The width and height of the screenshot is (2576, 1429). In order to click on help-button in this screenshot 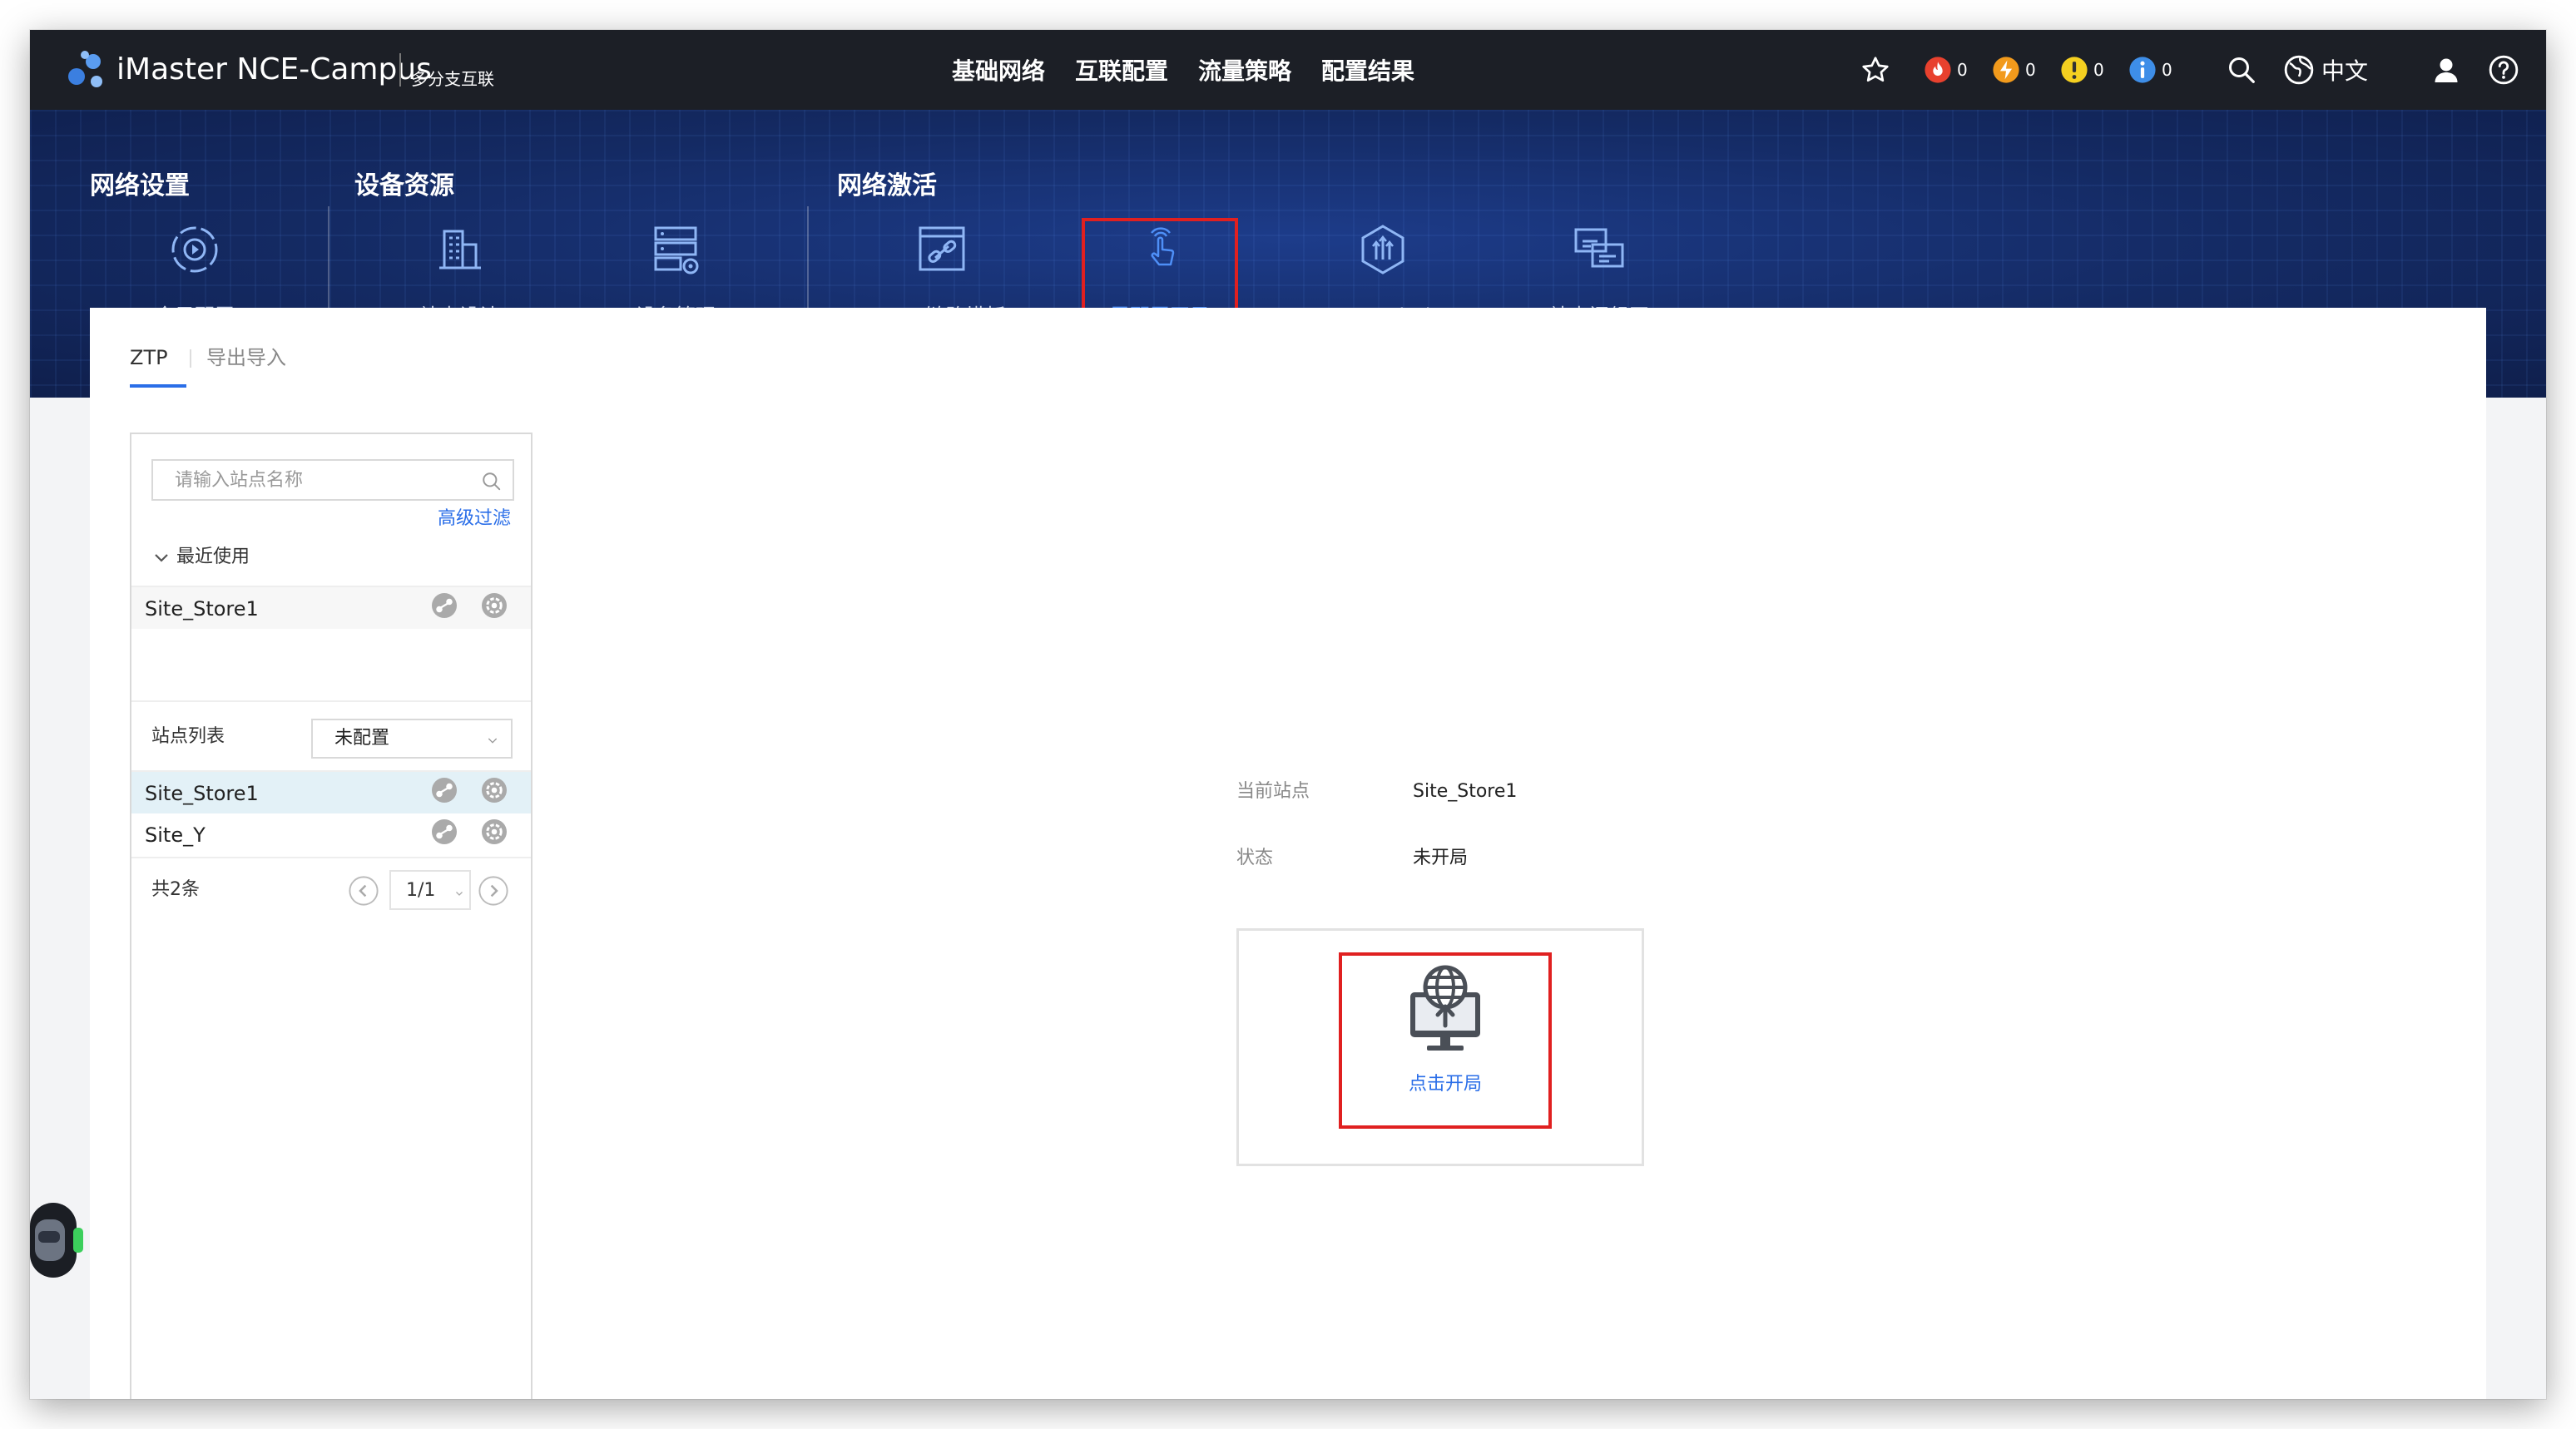, I will do `click(2503, 70)`.